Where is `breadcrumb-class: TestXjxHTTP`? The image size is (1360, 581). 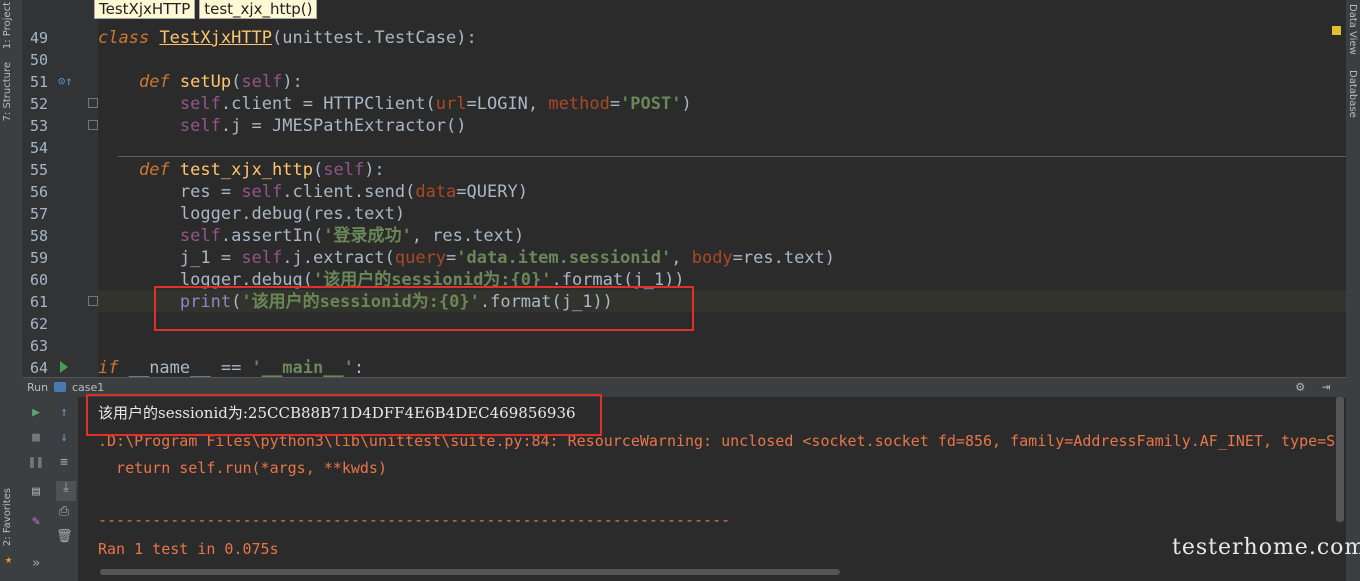
breadcrumb-class: TestXjxHTTP is located at coordinates (145, 9).